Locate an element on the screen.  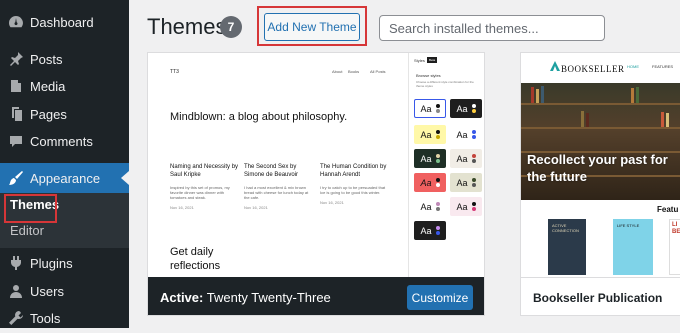
active-theme-label: Active: Twenty Twenty-Three is located at coordinates (245, 297).